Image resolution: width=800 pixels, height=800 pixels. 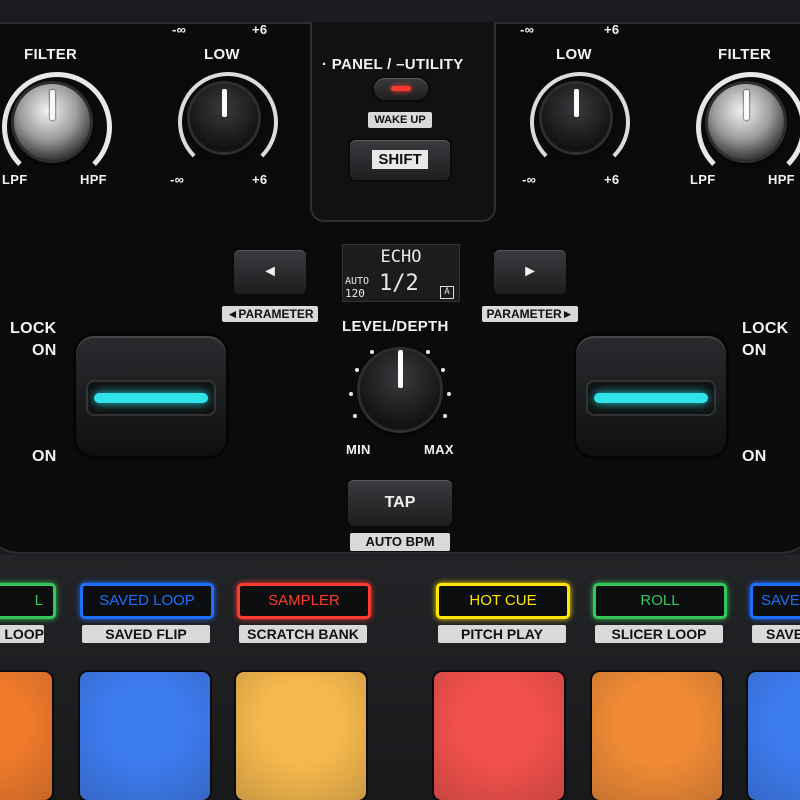 I want to click on left-lpf-label: LPF, so click(x=15, y=179).